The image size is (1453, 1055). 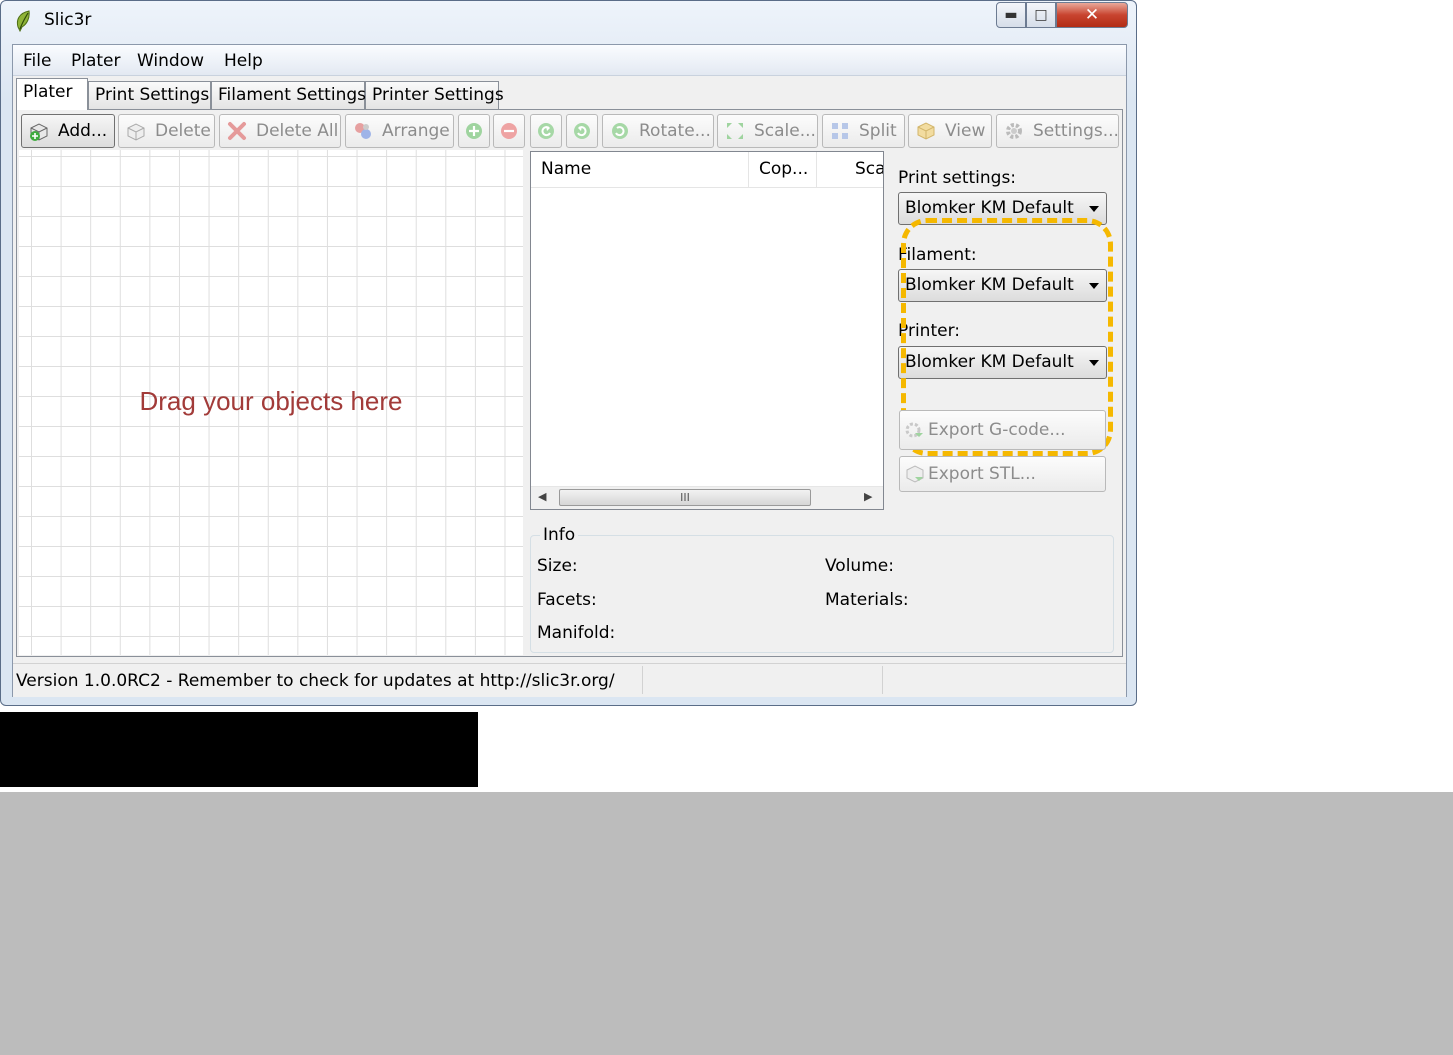 What do you see at coordinates (39, 132) in the screenshot?
I see `add-object-icon` at bounding box center [39, 132].